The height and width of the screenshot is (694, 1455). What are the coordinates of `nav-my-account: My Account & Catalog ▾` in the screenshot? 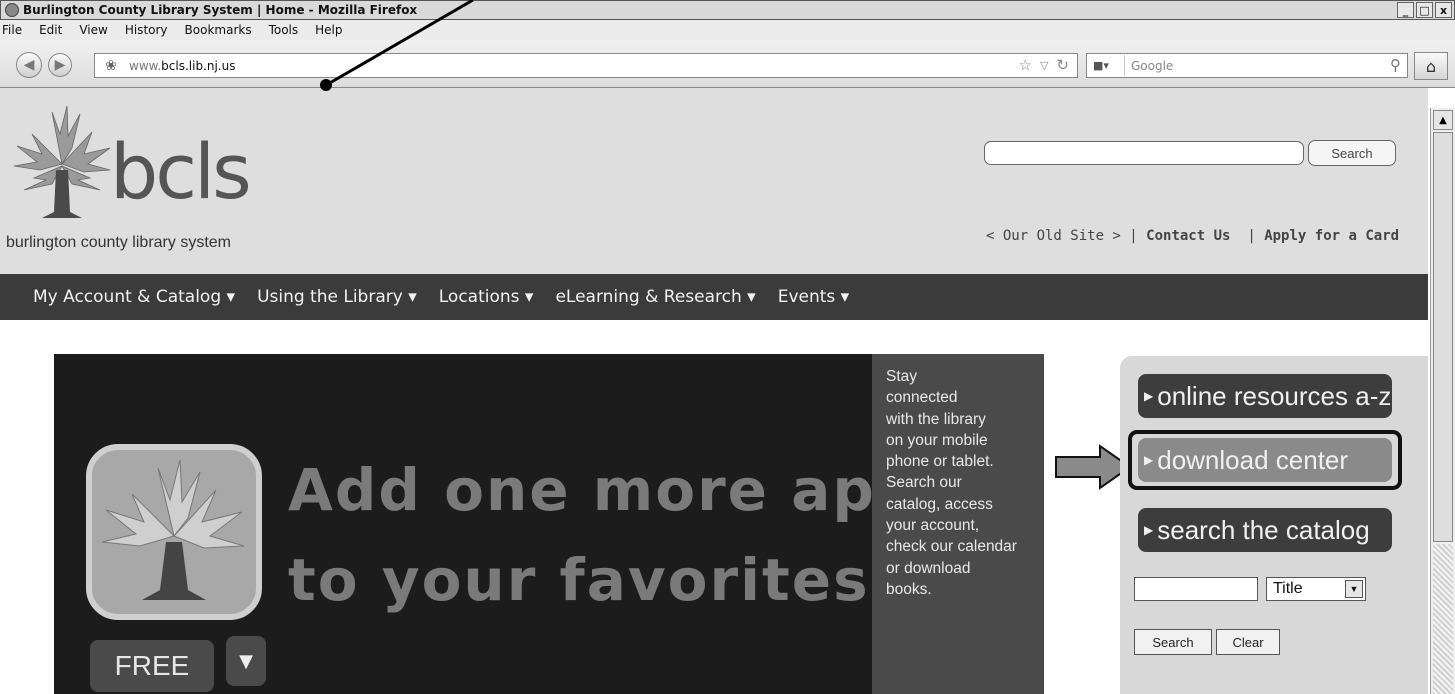 It's located at (134, 297).